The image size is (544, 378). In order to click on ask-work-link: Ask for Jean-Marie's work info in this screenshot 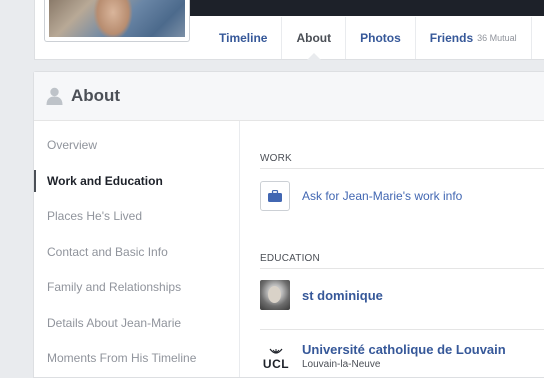, I will do `click(382, 196)`.